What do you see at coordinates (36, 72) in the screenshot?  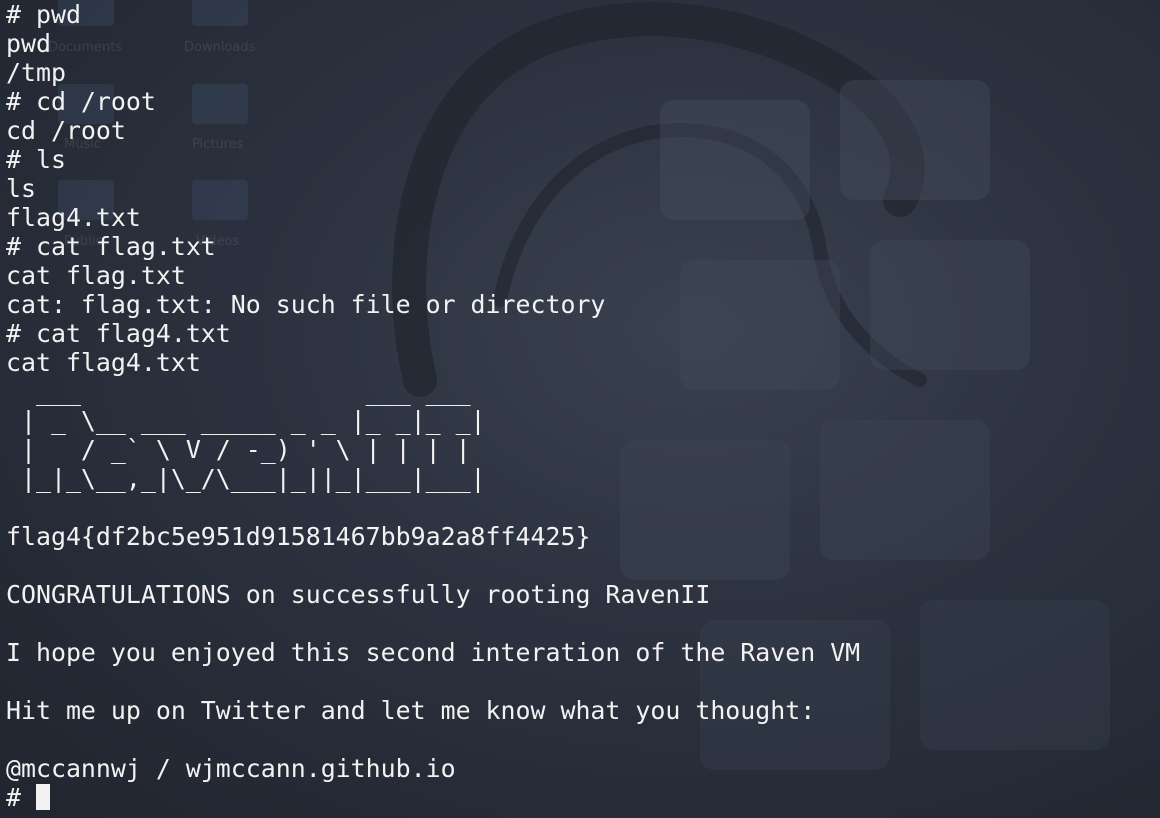 I see `terminal-line: /tmp` at bounding box center [36, 72].